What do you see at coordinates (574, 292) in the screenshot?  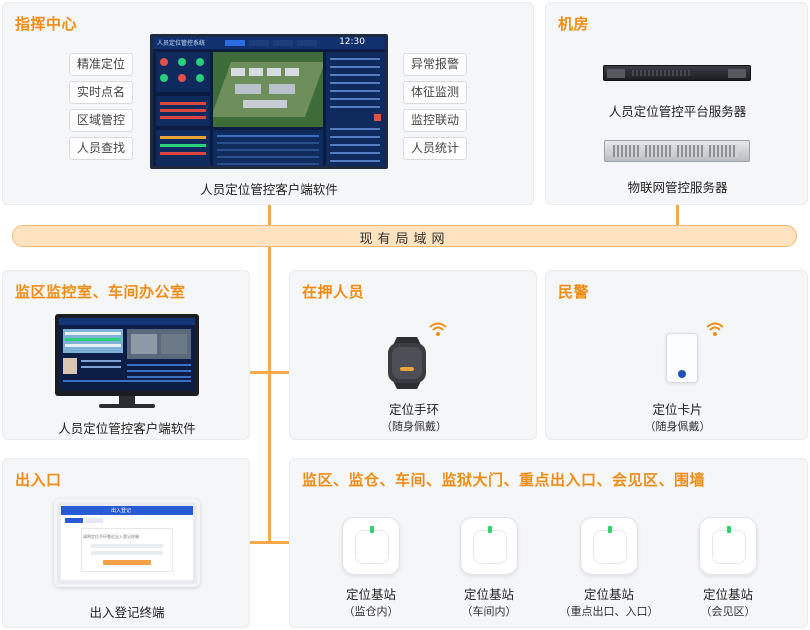 I see `panel-title: 民警` at bounding box center [574, 292].